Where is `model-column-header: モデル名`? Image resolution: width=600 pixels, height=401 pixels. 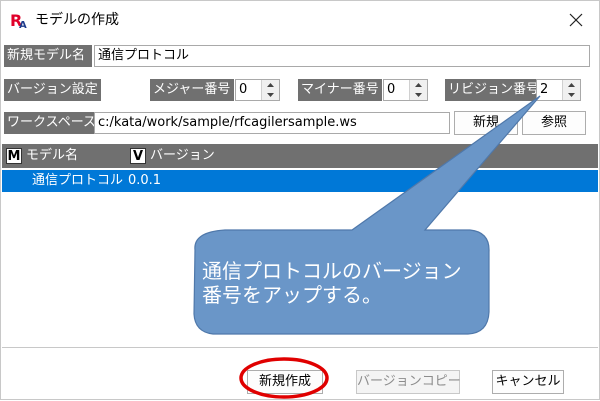 model-column-header: モデル名 is located at coordinates (52, 156).